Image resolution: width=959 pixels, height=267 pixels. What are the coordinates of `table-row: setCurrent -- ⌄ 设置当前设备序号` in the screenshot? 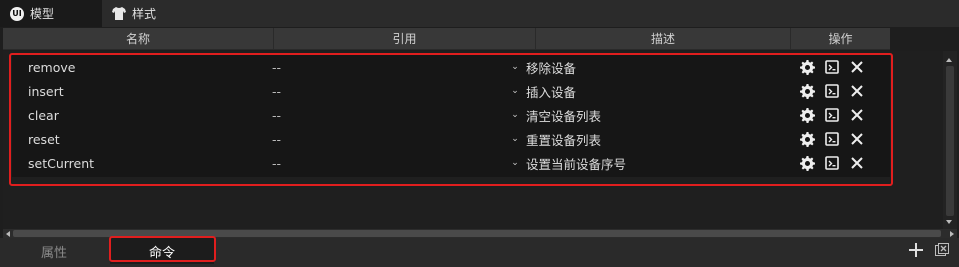 It's located at (451, 163).